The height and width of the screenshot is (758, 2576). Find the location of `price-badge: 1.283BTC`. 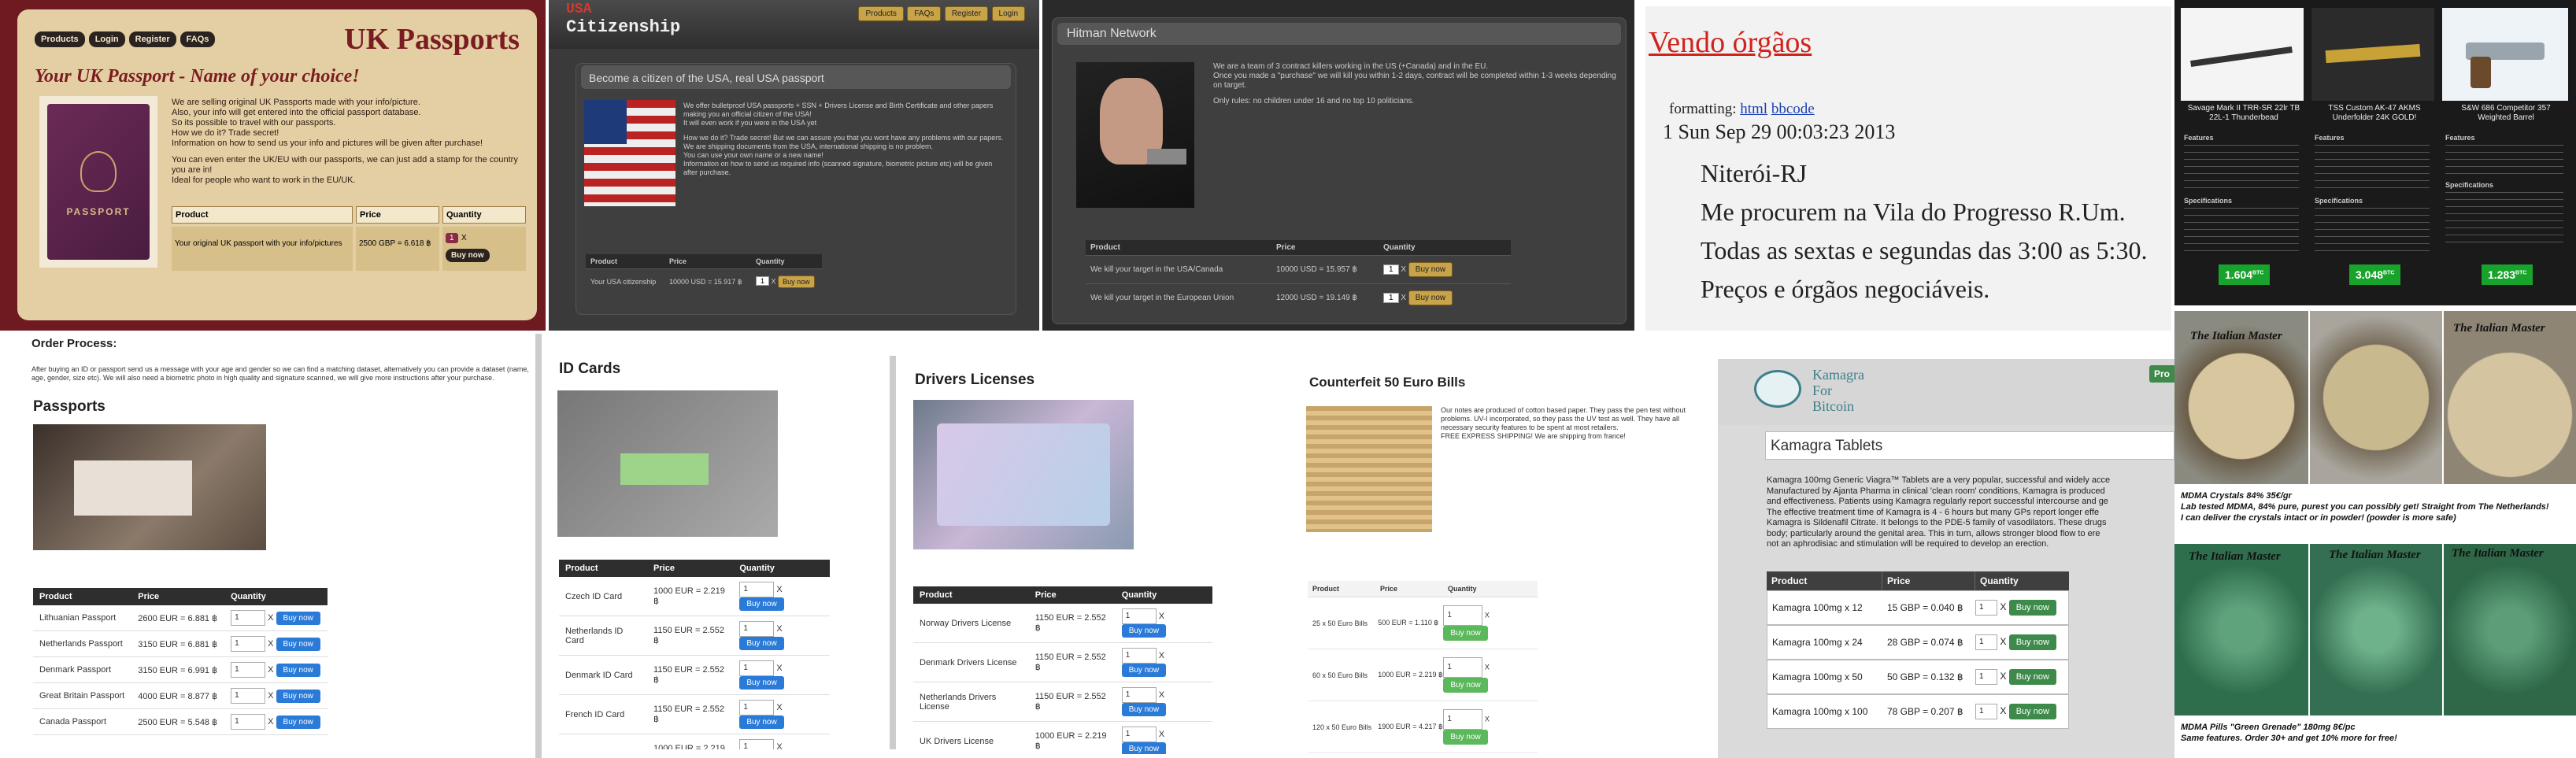

price-badge: 1.283BTC is located at coordinates (2507, 274).